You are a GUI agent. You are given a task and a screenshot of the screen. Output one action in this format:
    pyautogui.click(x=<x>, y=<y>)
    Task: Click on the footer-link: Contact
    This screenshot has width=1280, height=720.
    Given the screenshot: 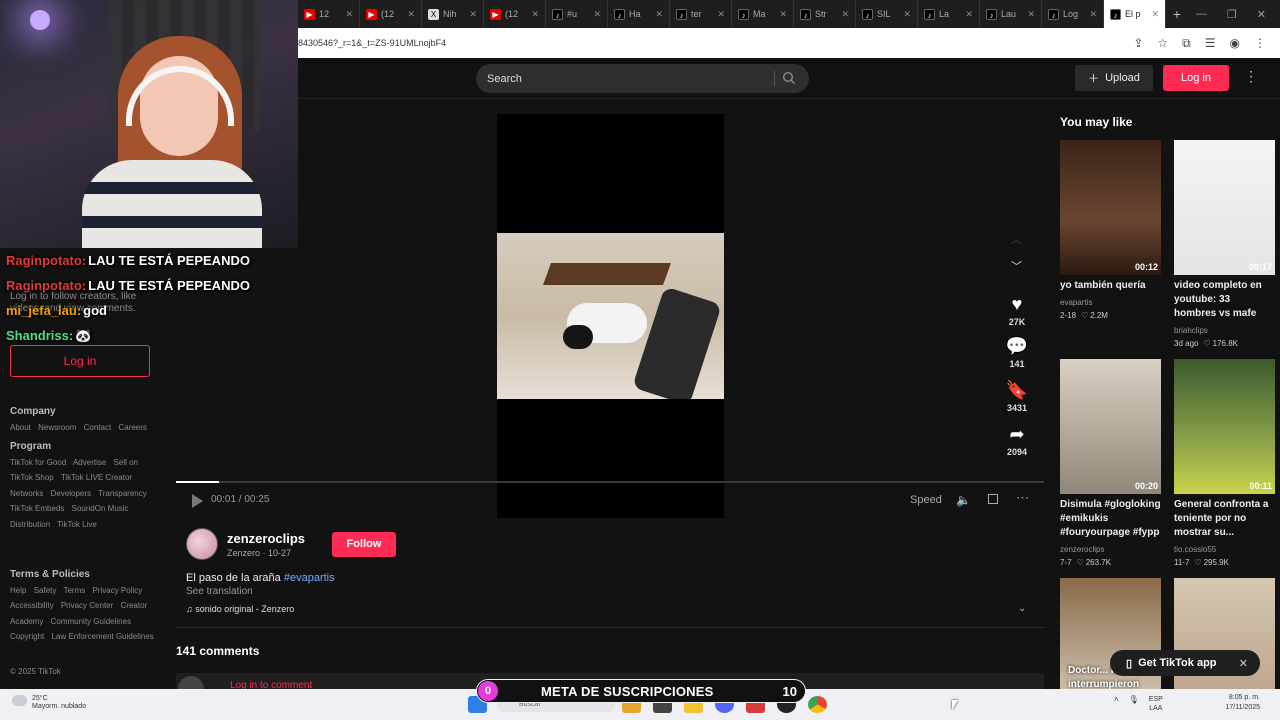 What is the action you would take?
    pyautogui.click(x=98, y=427)
    